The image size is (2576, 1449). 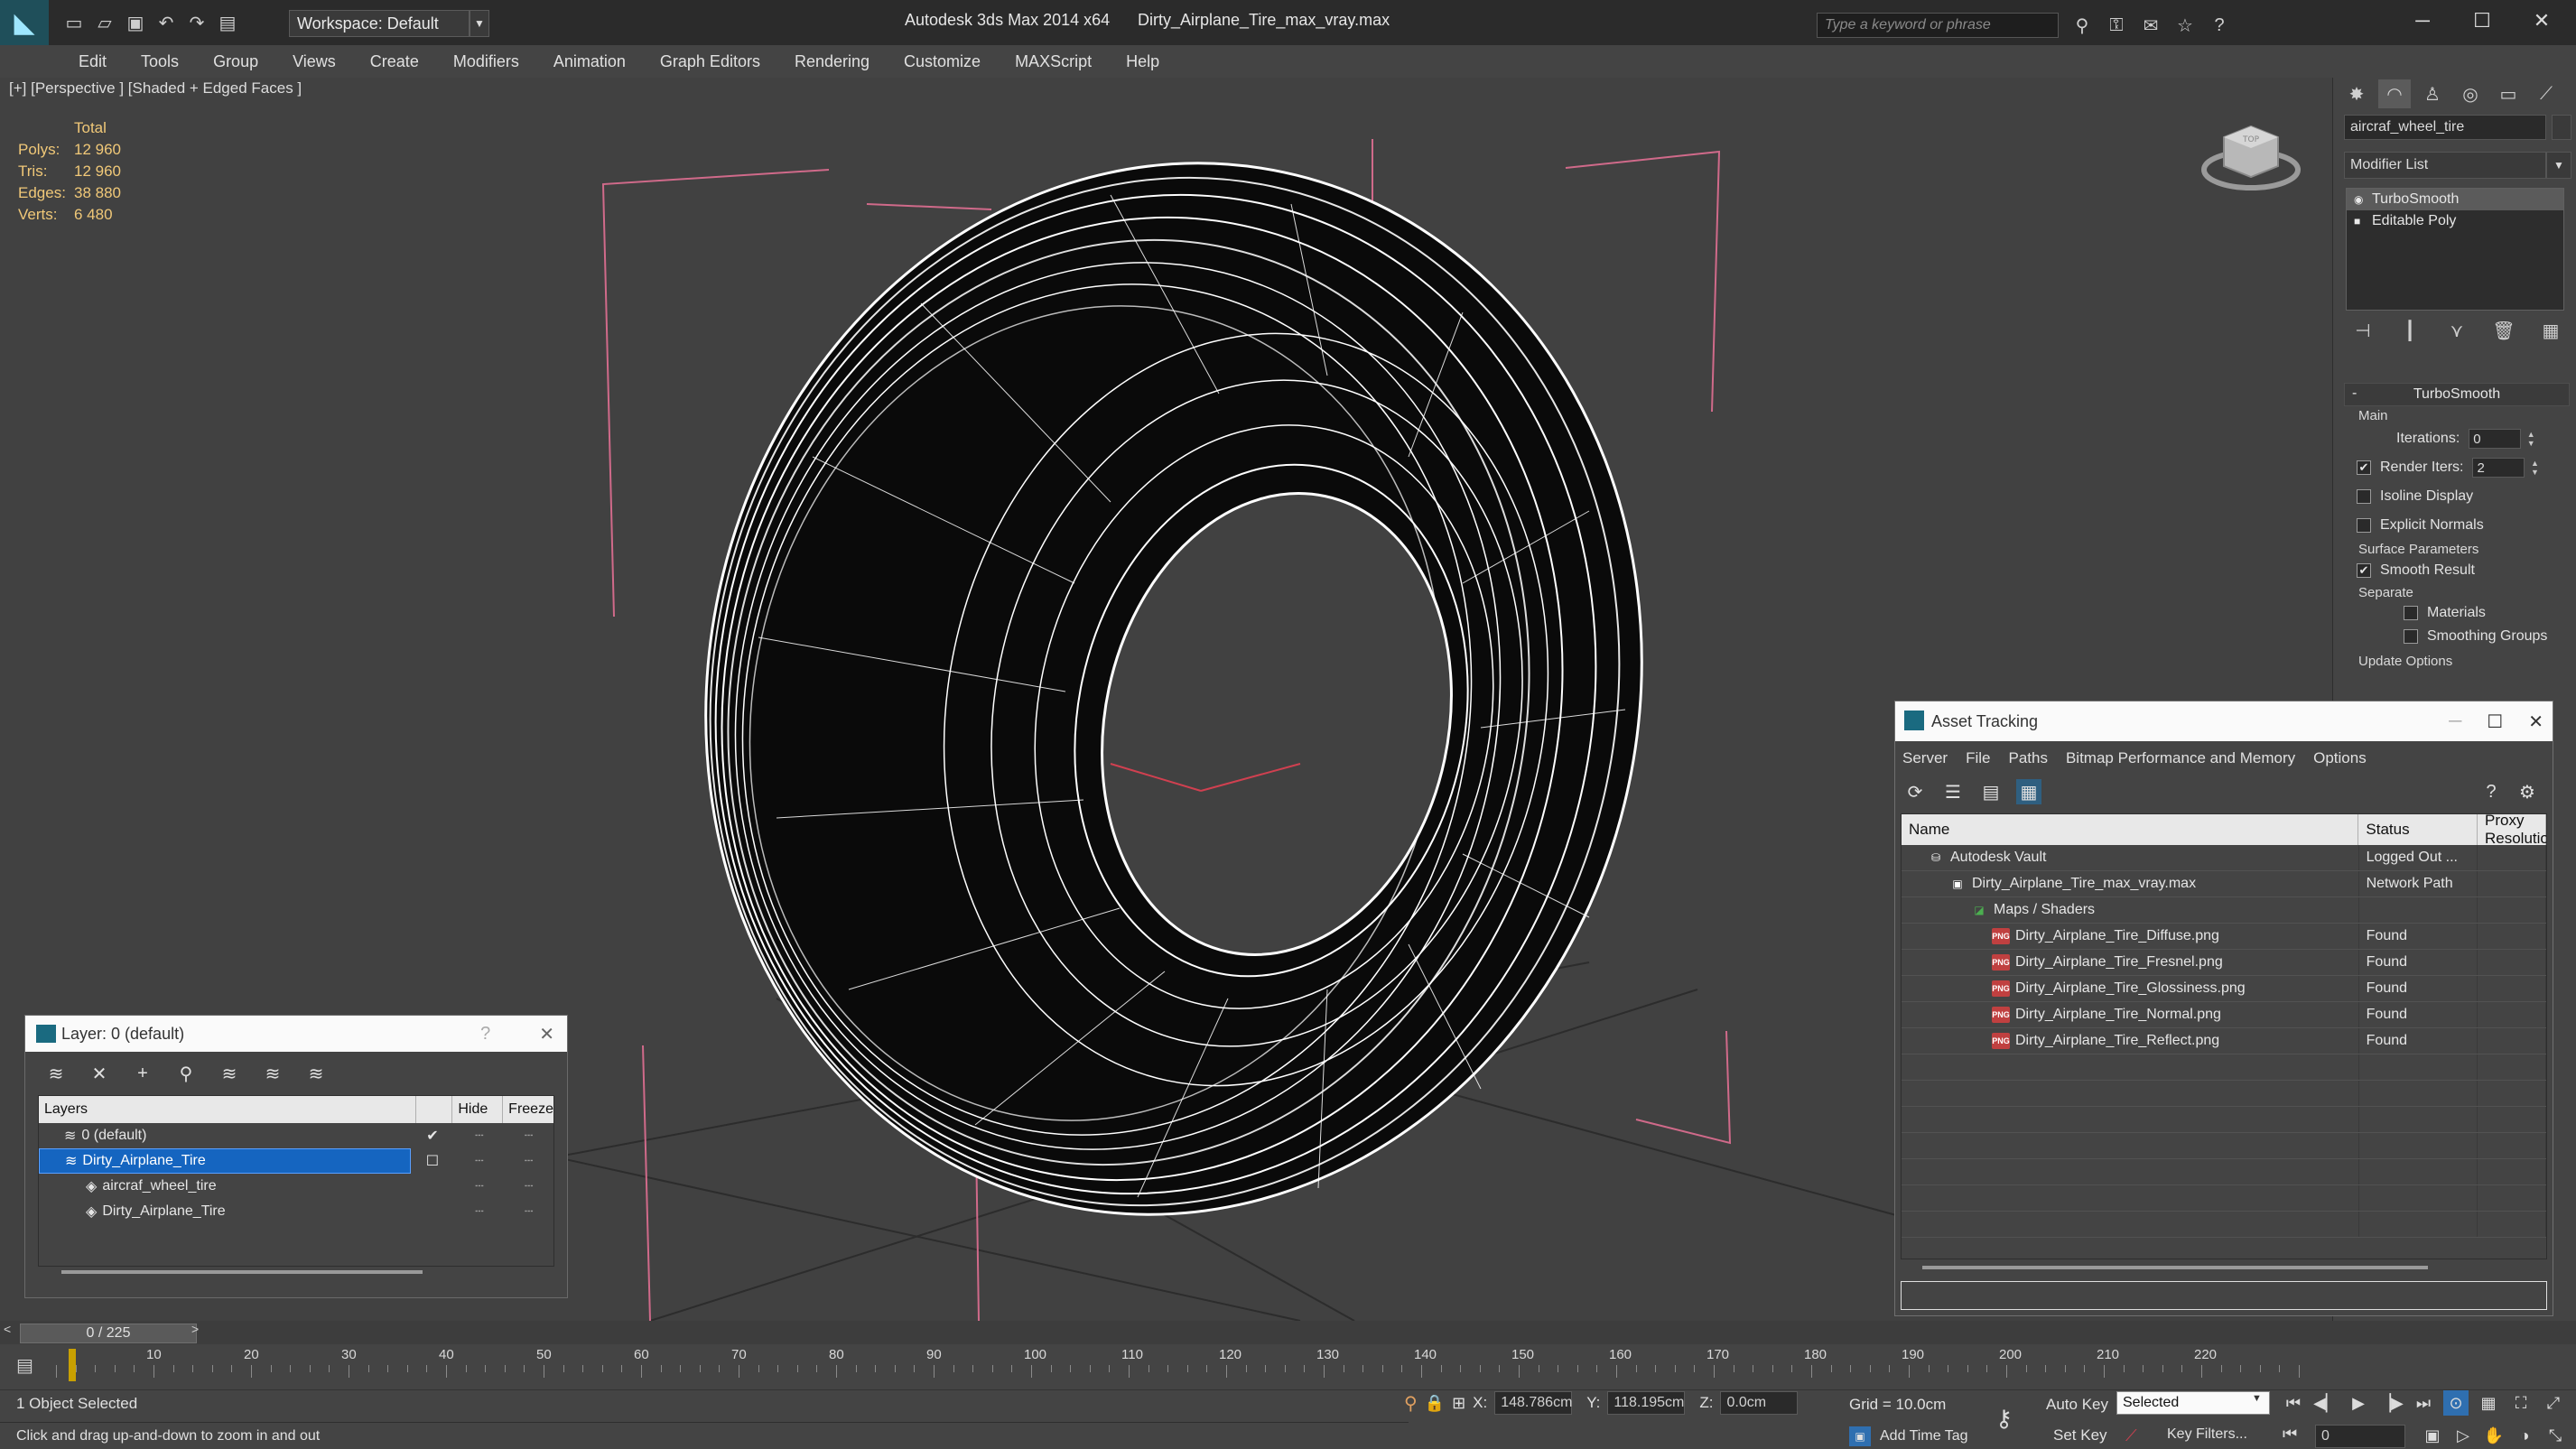 What do you see at coordinates (486, 61) in the screenshot?
I see `menu-modifiers: Modifiers` at bounding box center [486, 61].